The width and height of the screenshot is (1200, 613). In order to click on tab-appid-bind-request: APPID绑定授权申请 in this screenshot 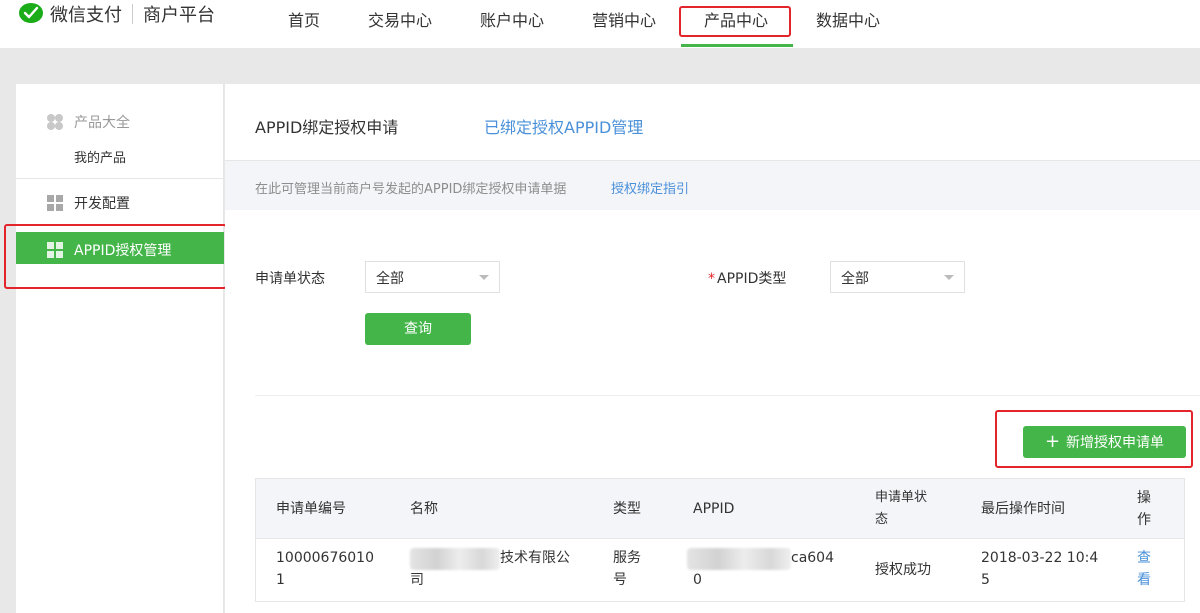, I will do `click(326, 126)`.